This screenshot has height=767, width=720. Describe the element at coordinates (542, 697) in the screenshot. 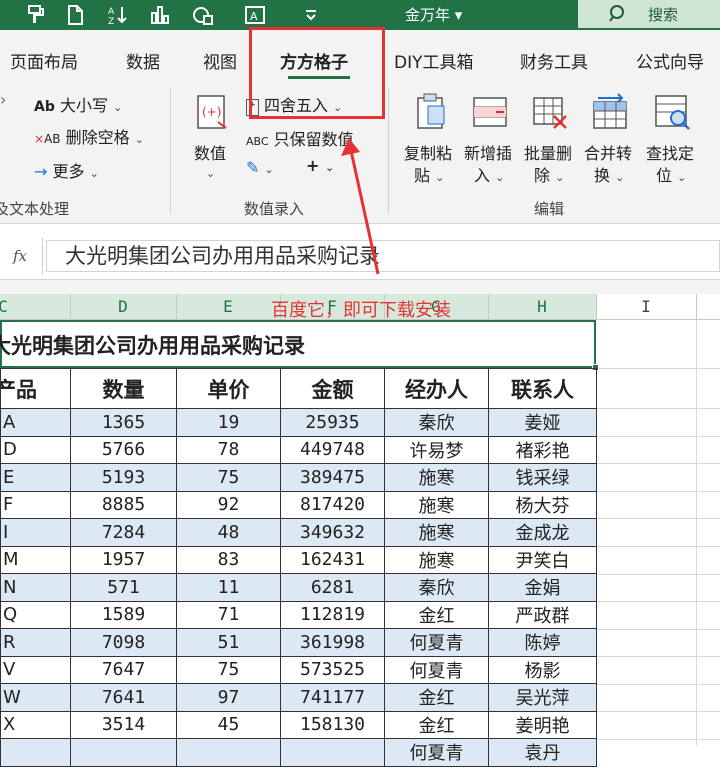

I see `table-cell: 吴光萍` at that location.